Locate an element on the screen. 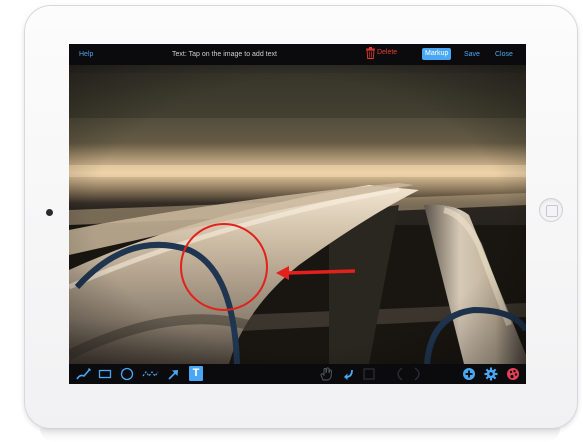 The width and height of the screenshot is (583, 442). gear-icon is located at coordinates (491, 374).